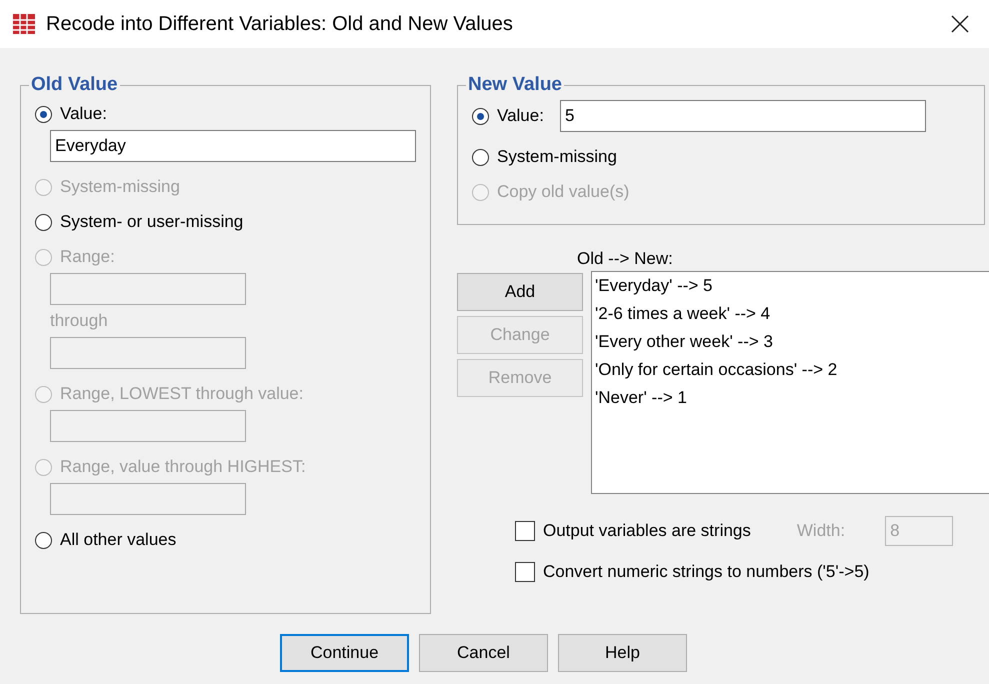 This screenshot has height=684, width=989. Describe the element at coordinates (791, 370) in the screenshot. I see `list-item: 'Only for certain occasions' --> 2` at that location.